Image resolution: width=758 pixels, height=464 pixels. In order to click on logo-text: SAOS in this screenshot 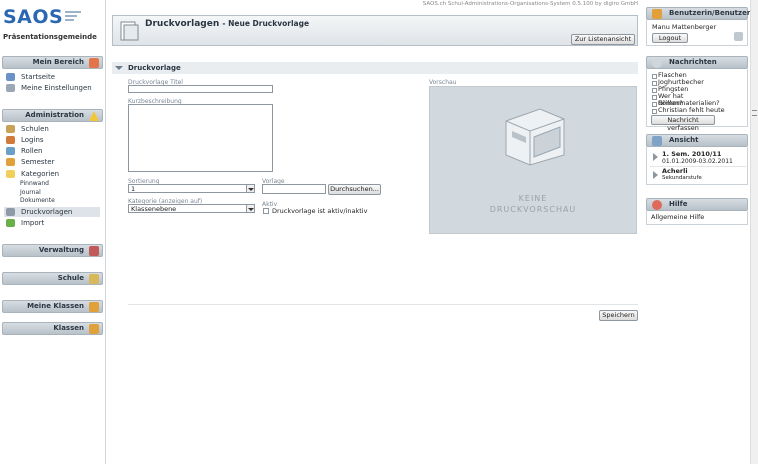, I will do `click(33, 17)`.